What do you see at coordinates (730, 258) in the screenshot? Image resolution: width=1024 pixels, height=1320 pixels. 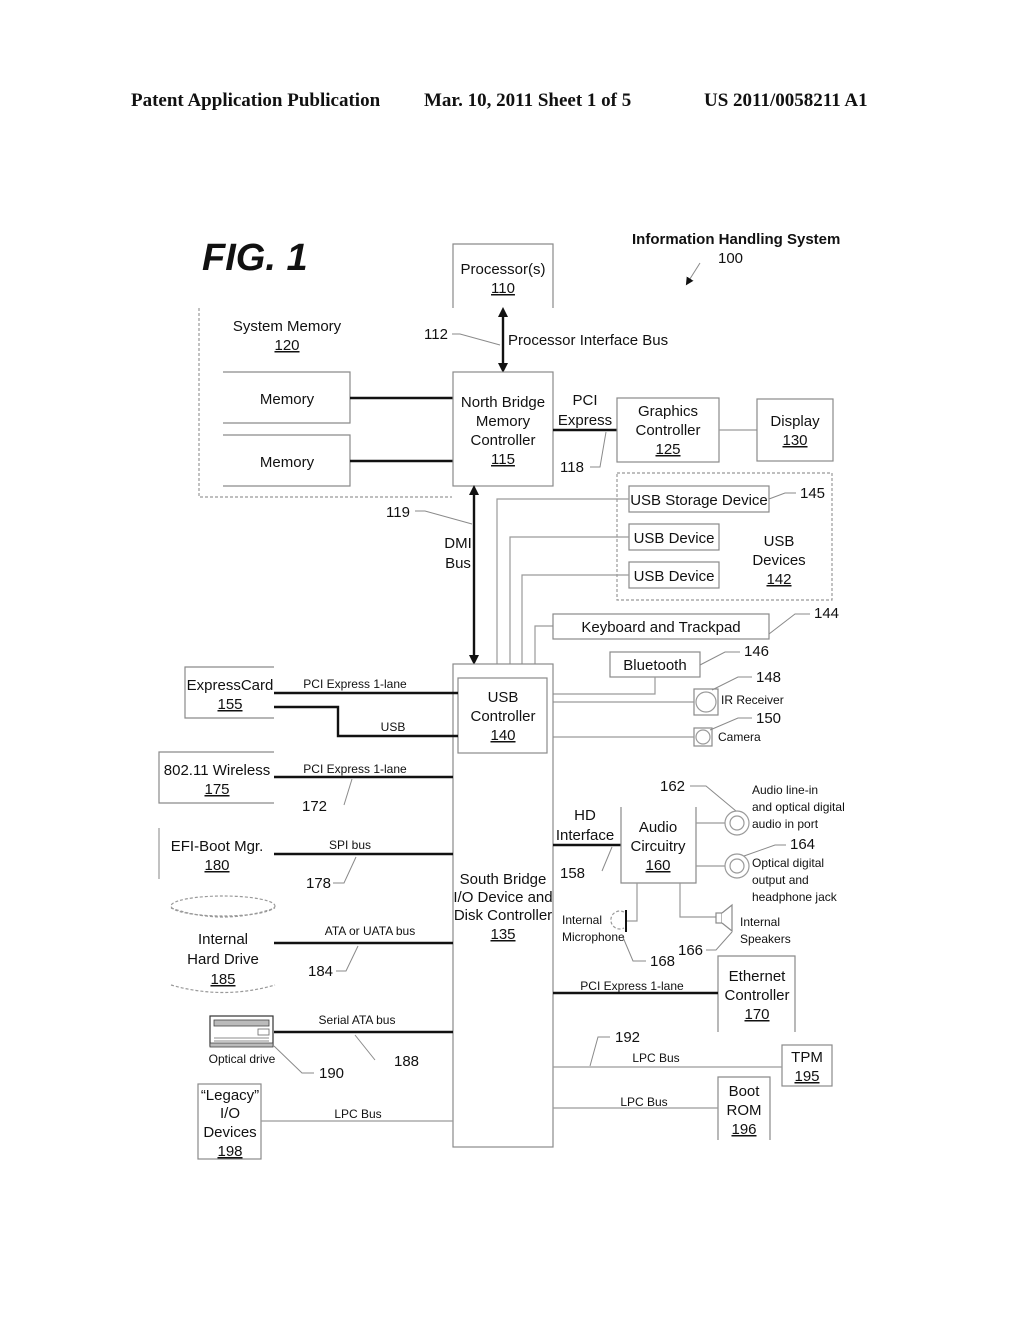 I see `system-ref: 100` at bounding box center [730, 258].